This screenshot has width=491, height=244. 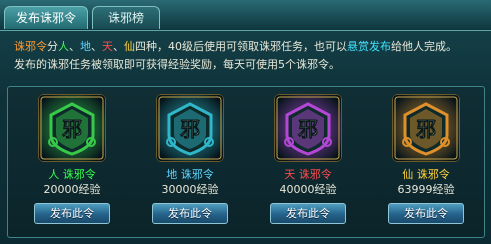 What do you see at coordinates (245, 15) in the screenshot?
I see `tab-bar: 发布诛邪令 诛邪榜` at bounding box center [245, 15].